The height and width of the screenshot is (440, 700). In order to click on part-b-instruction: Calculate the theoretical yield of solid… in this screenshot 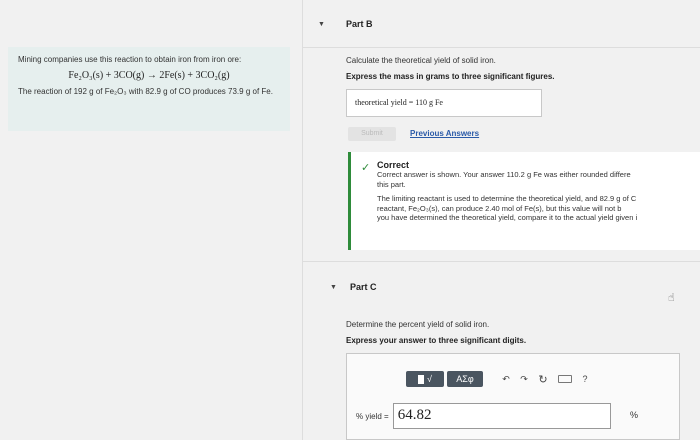, I will do `click(421, 60)`.